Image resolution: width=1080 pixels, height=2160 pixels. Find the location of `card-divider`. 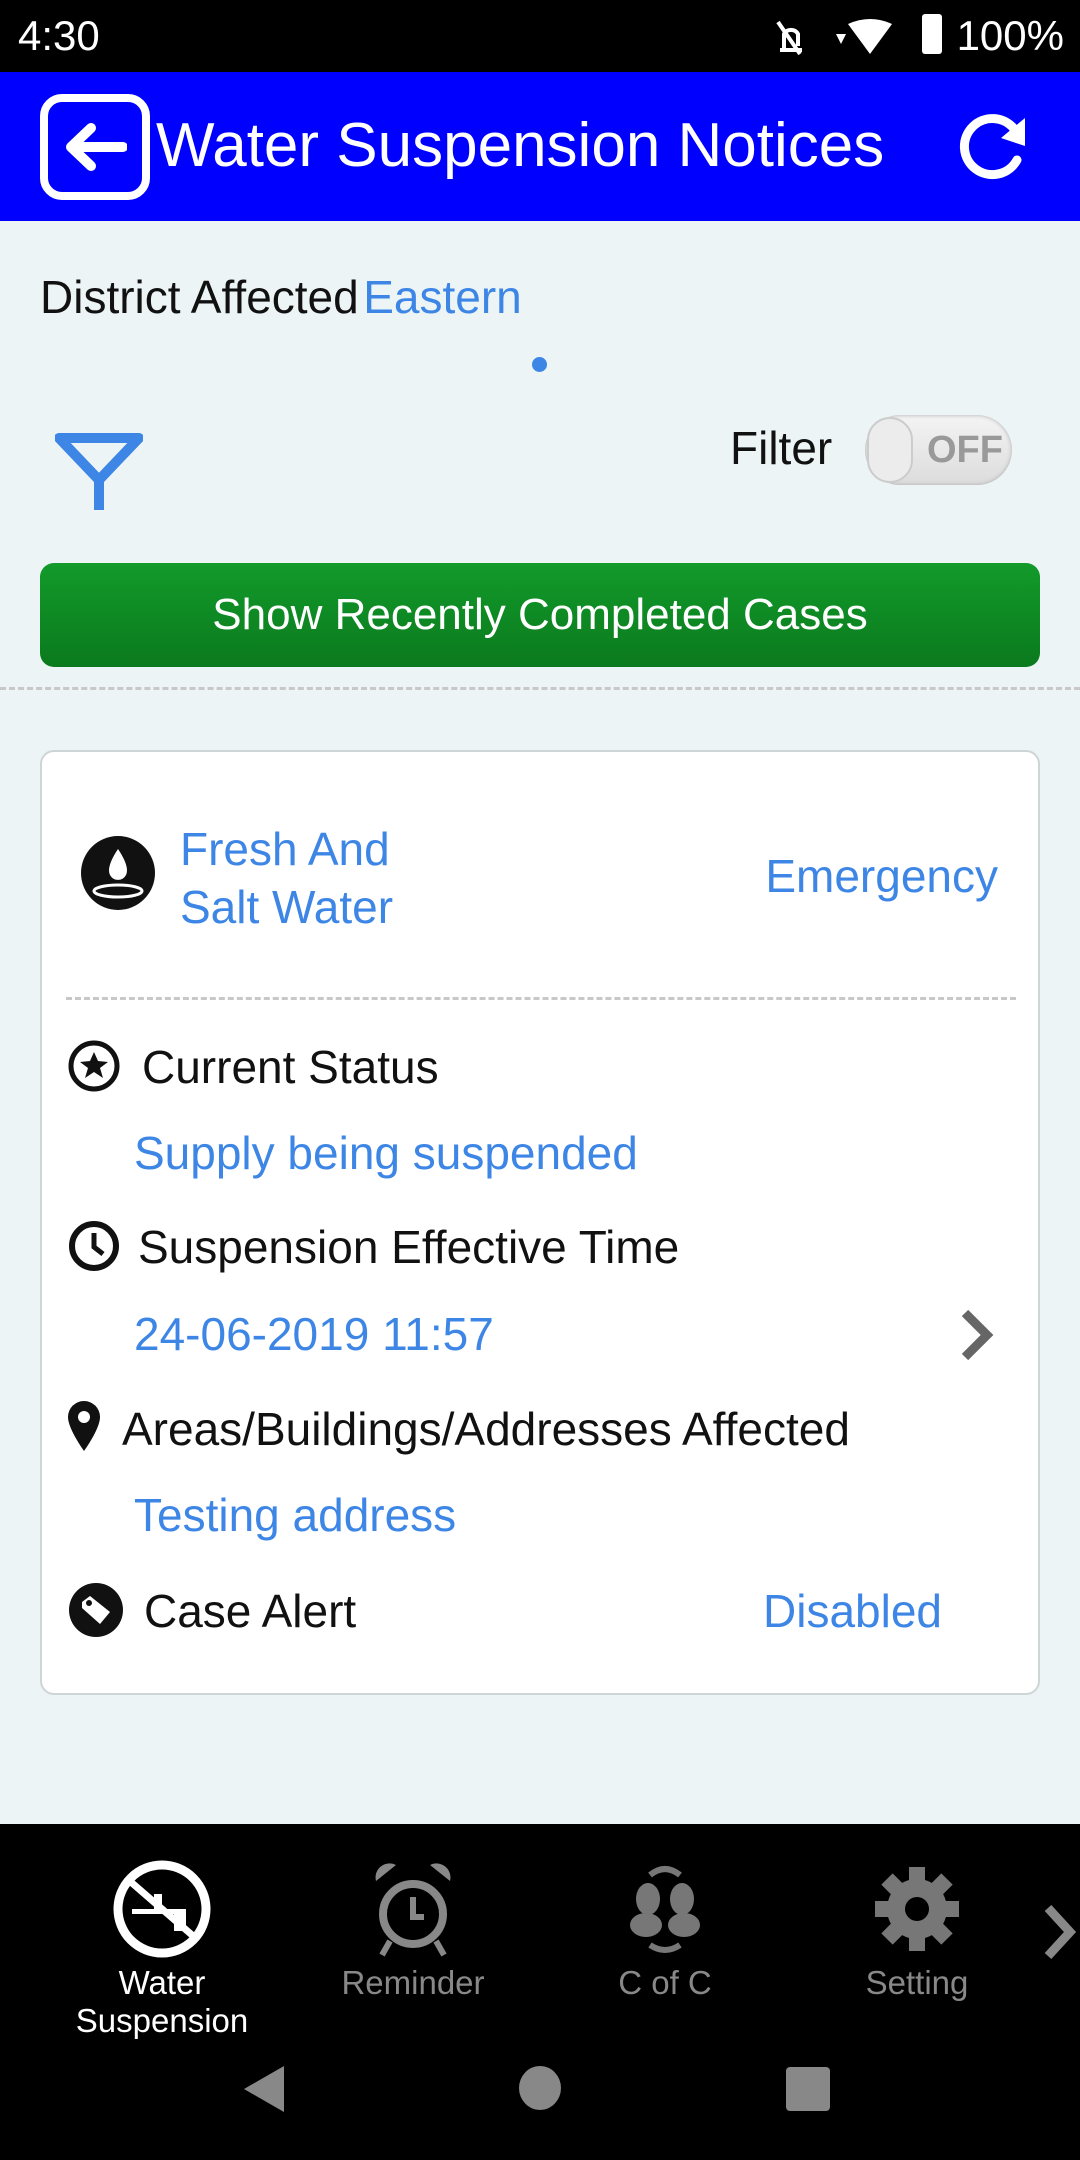

card-divider is located at coordinates (541, 998).